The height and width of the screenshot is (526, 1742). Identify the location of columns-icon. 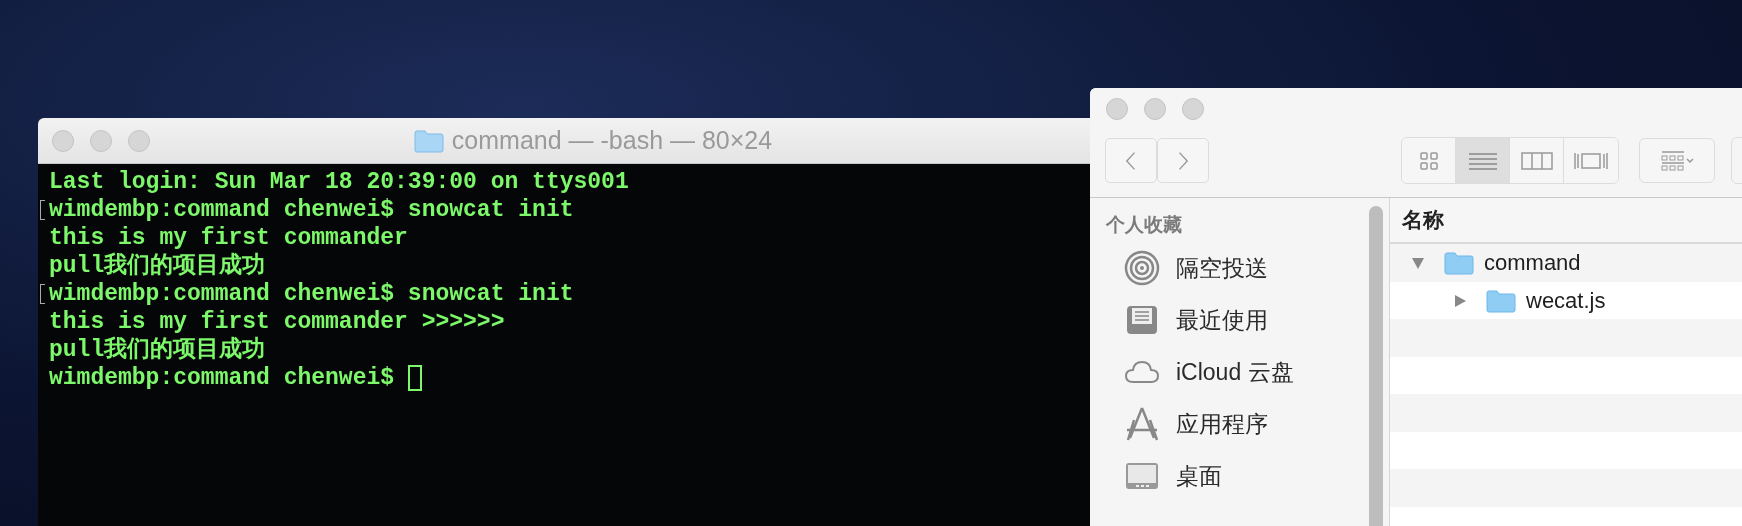
(1536, 160).